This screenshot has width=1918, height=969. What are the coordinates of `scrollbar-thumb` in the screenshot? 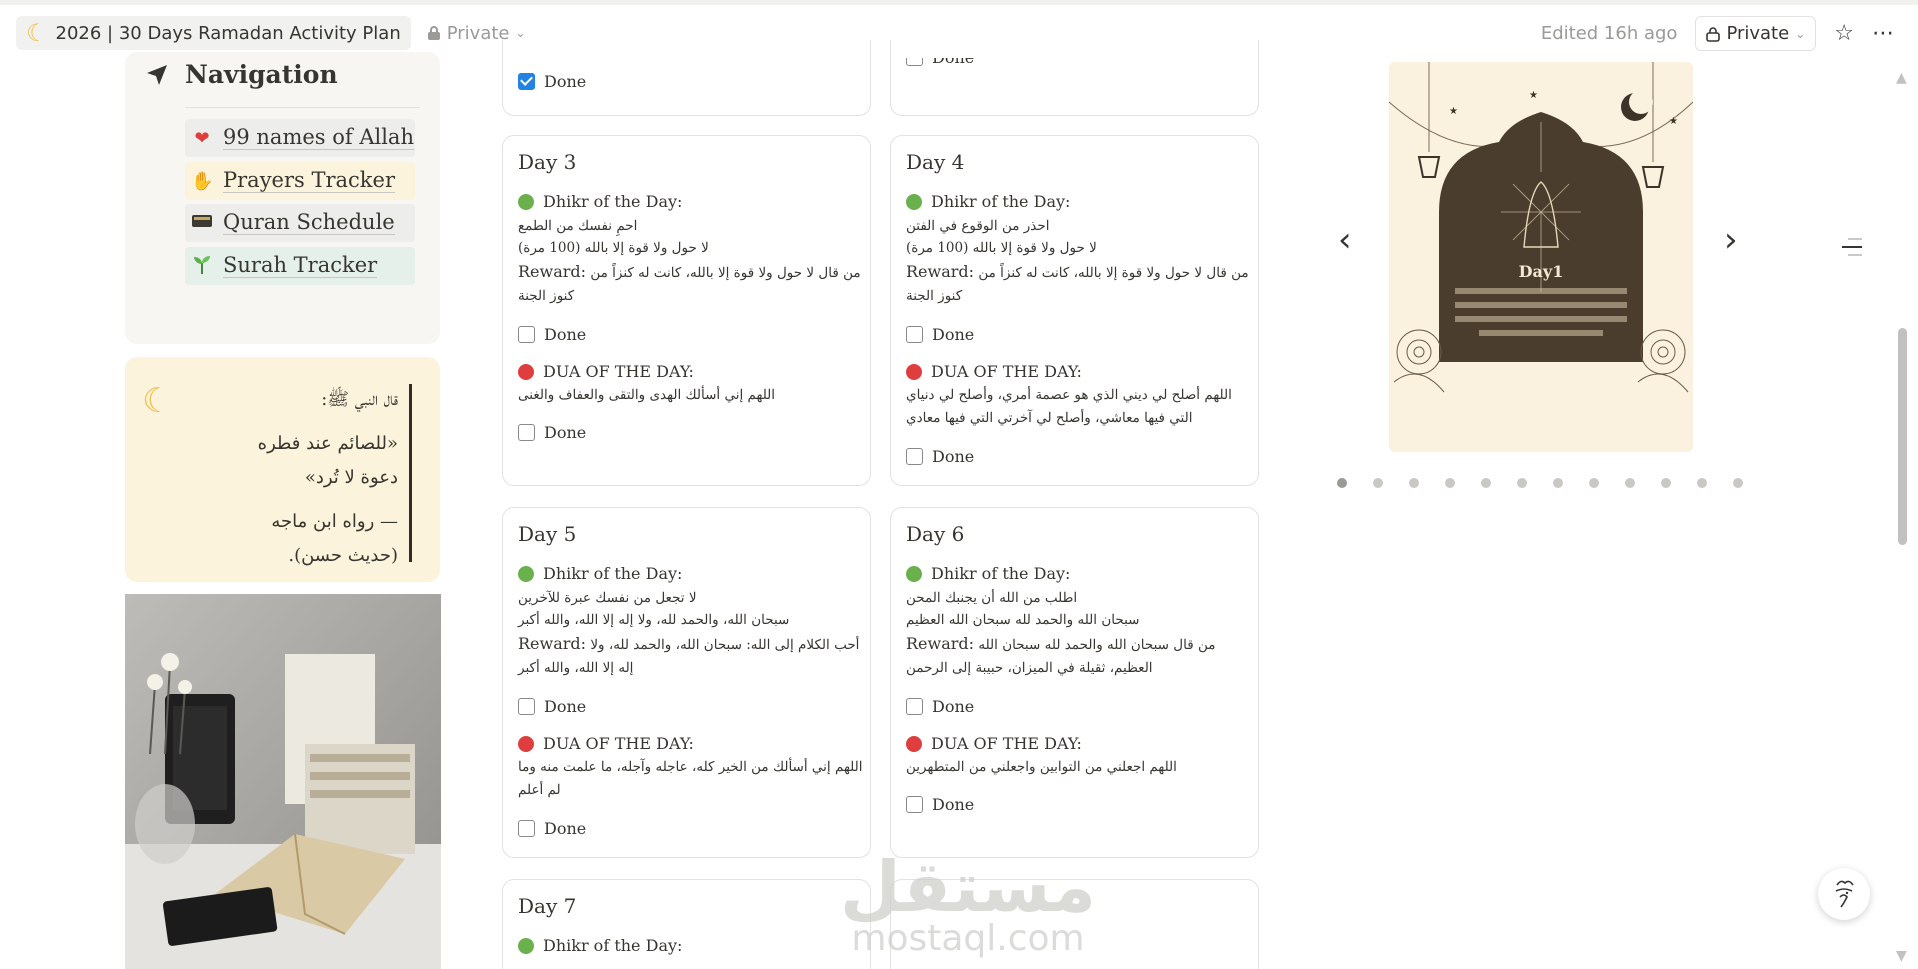 It's located at (1902, 436).